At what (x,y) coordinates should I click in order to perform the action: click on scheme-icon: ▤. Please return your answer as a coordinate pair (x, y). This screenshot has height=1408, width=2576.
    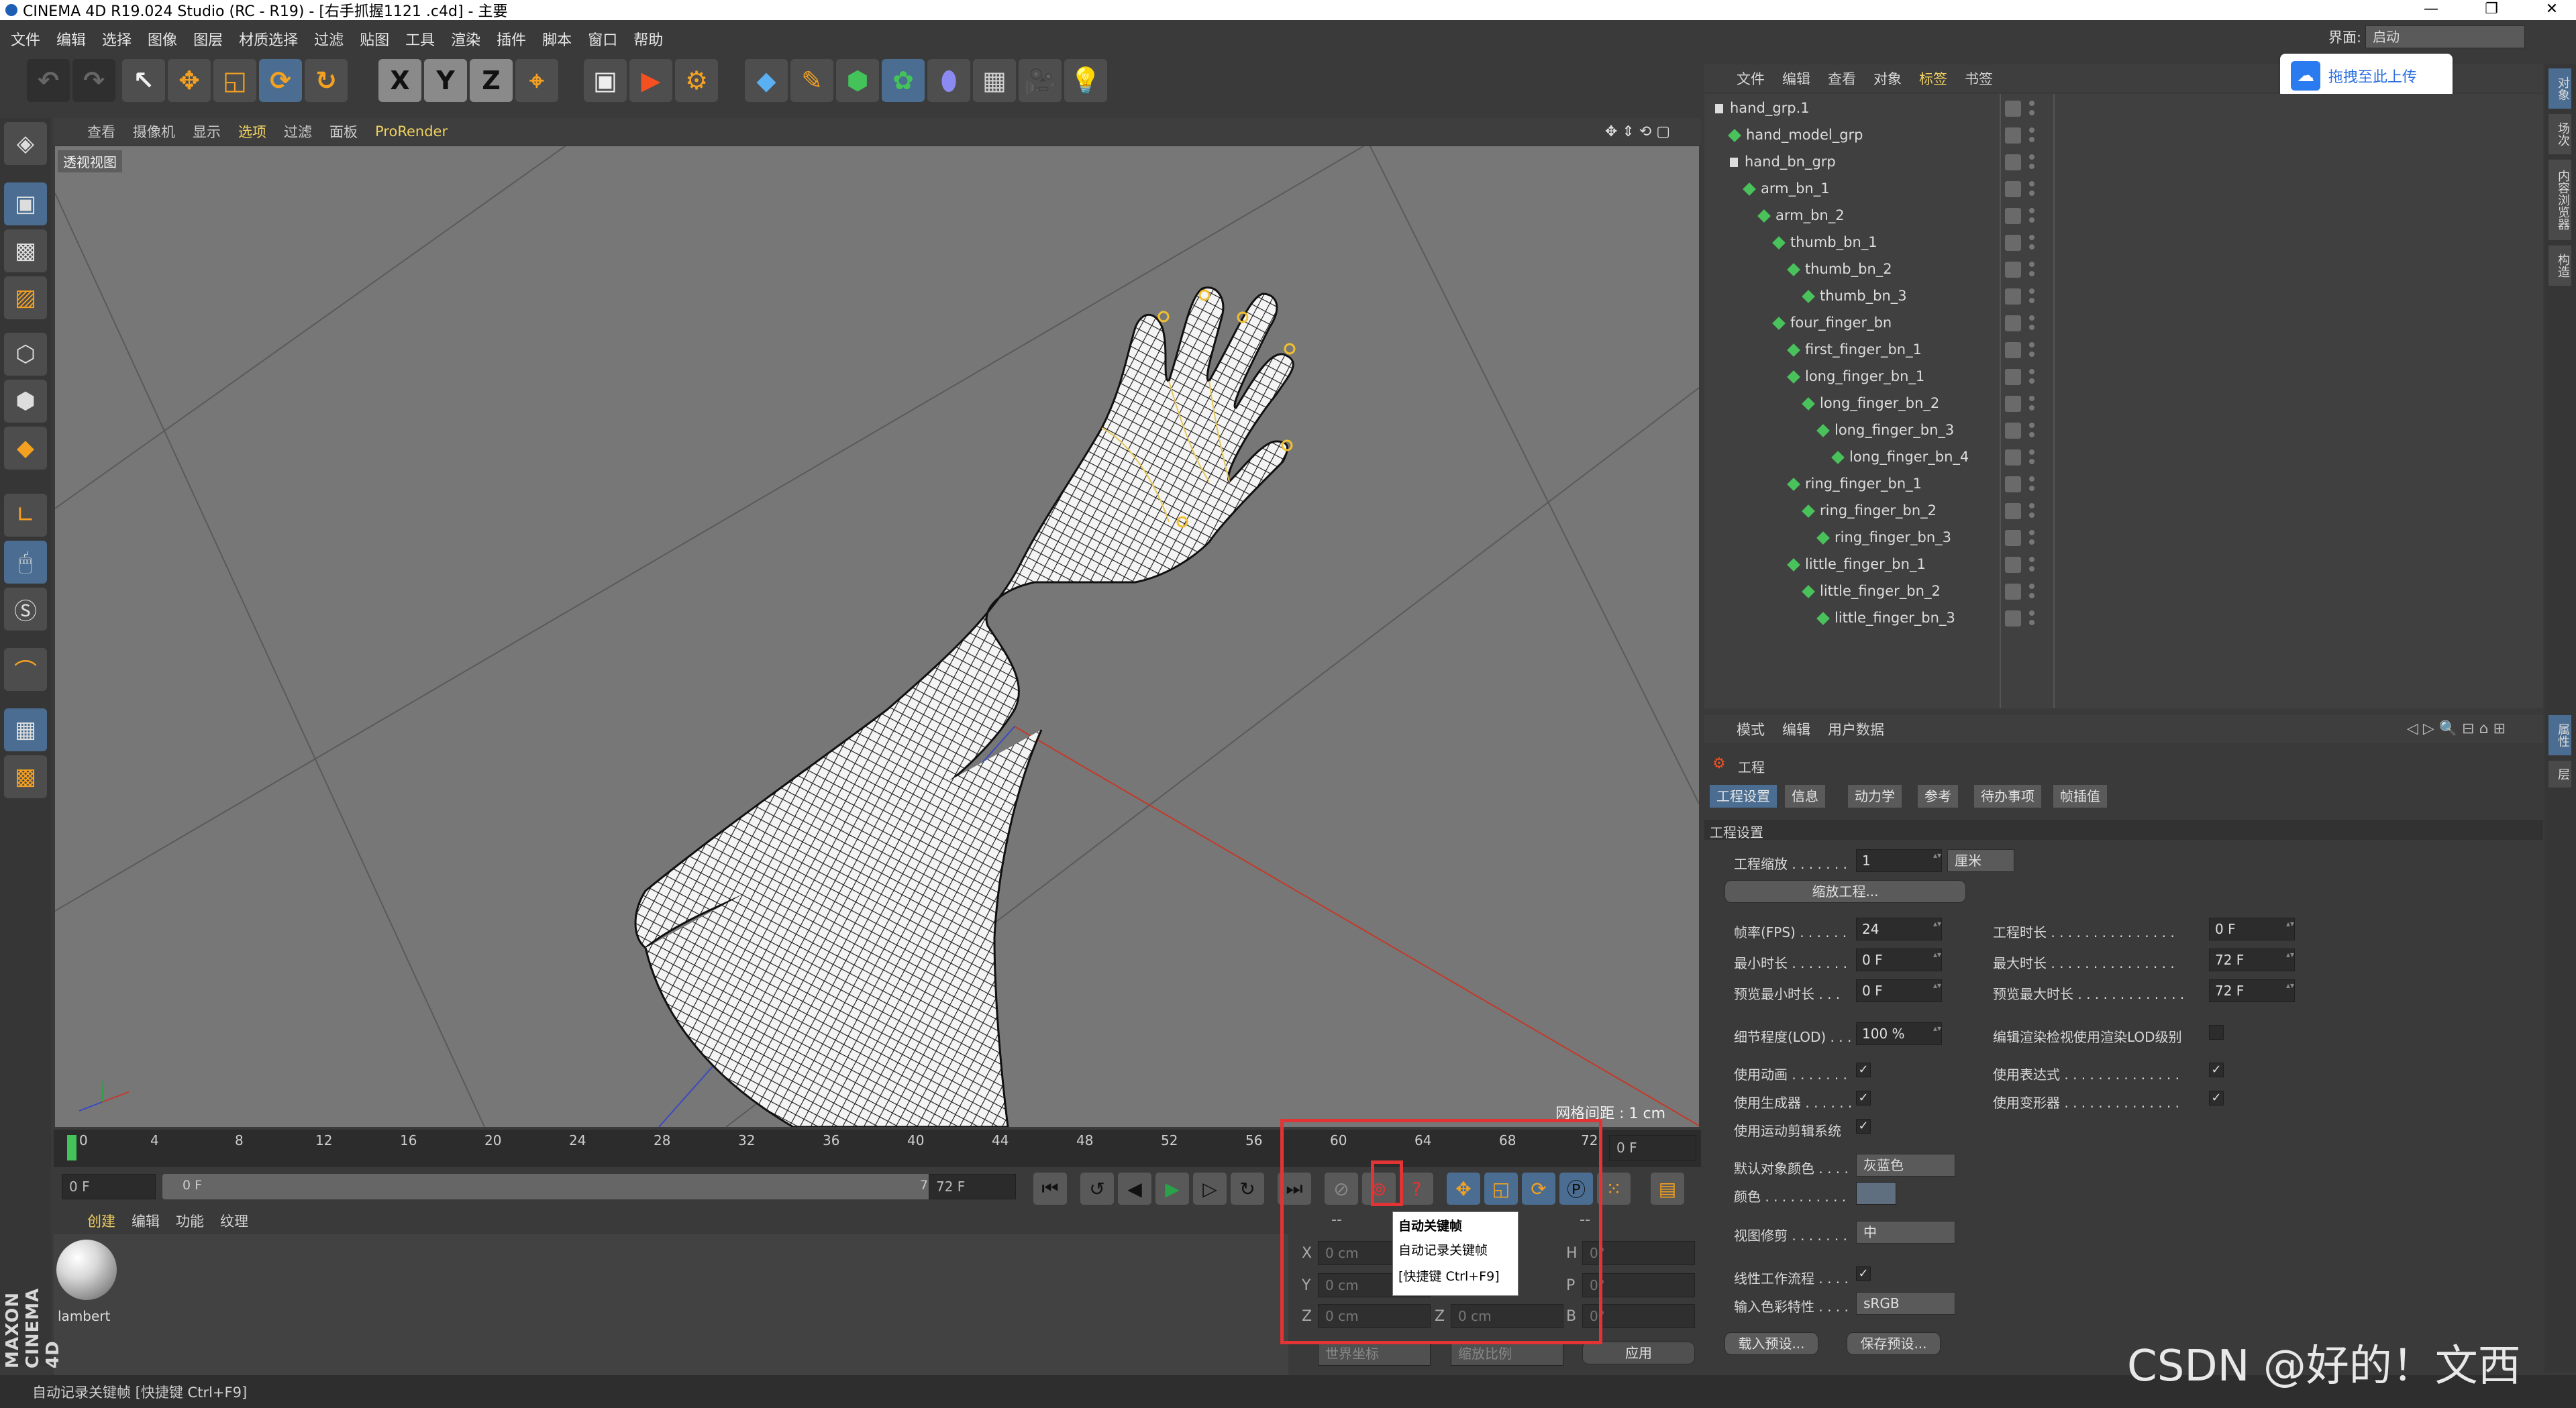
    Looking at the image, I should click on (1667, 1189).